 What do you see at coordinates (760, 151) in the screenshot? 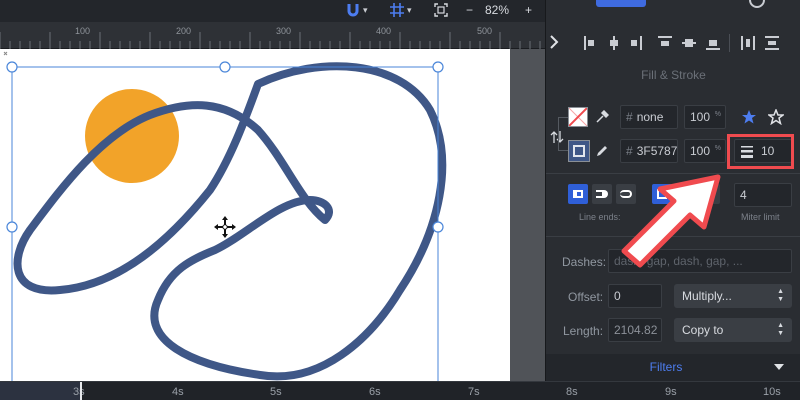
I see `highlight-box` at bounding box center [760, 151].